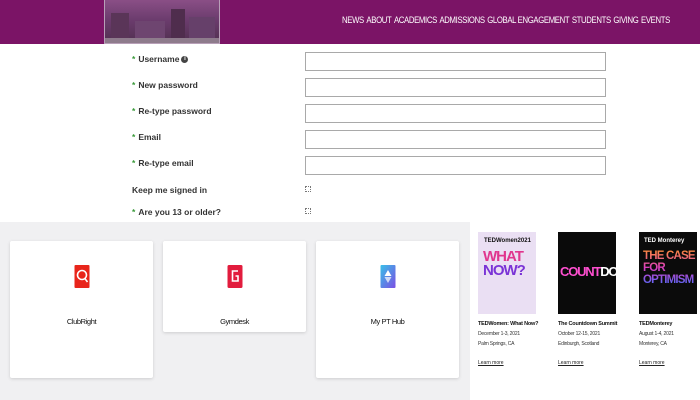 Image resolution: width=700 pixels, height=400 pixels. Describe the element at coordinates (455, 165) in the screenshot. I see `retype-email-input` at that location.